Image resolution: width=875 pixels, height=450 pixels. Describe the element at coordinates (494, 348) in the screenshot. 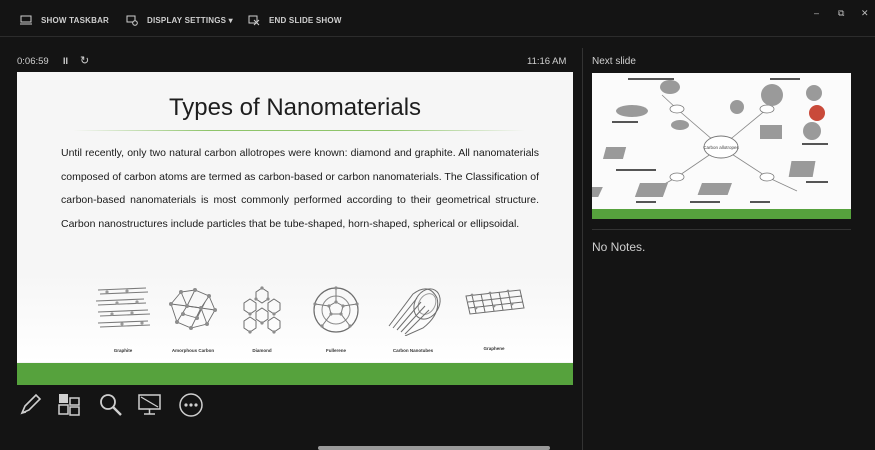

I see `figure-caption: Graphene` at that location.